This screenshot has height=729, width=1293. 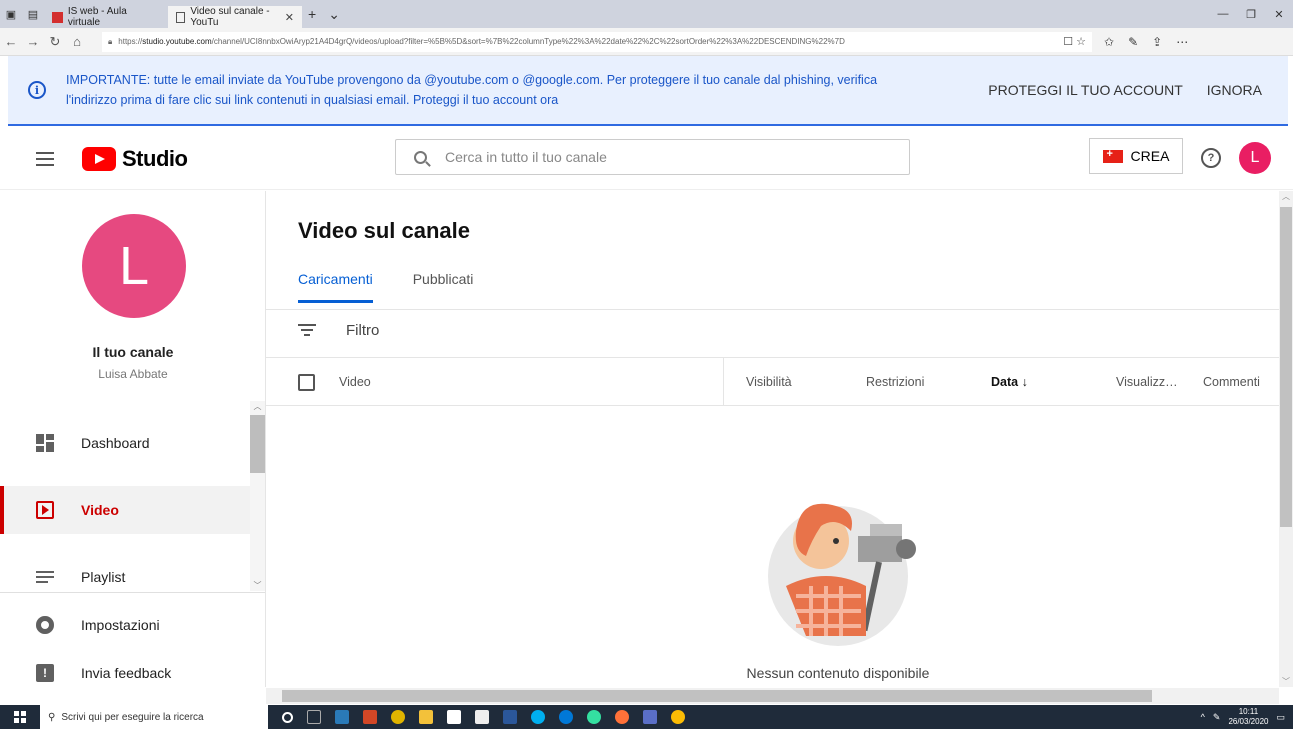 What do you see at coordinates (125, 510) in the screenshot?
I see `sidebar-item-video: Video` at bounding box center [125, 510].